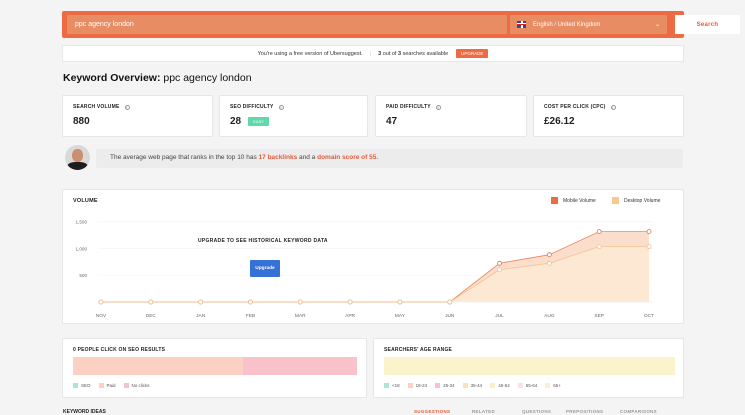 This screenshot has width=745, height=415. I want to click on legend-label: No clicks, so click(140, 385).